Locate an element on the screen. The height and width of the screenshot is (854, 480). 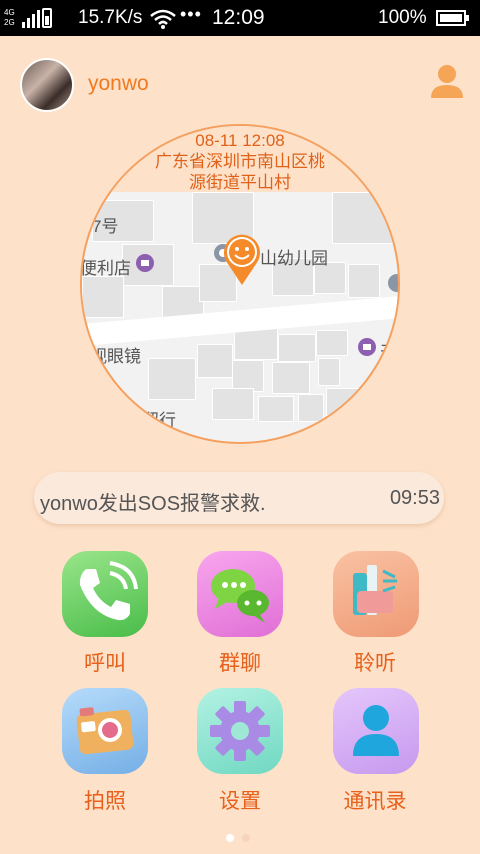
group-chat-button is located at coordinates (240, 594).